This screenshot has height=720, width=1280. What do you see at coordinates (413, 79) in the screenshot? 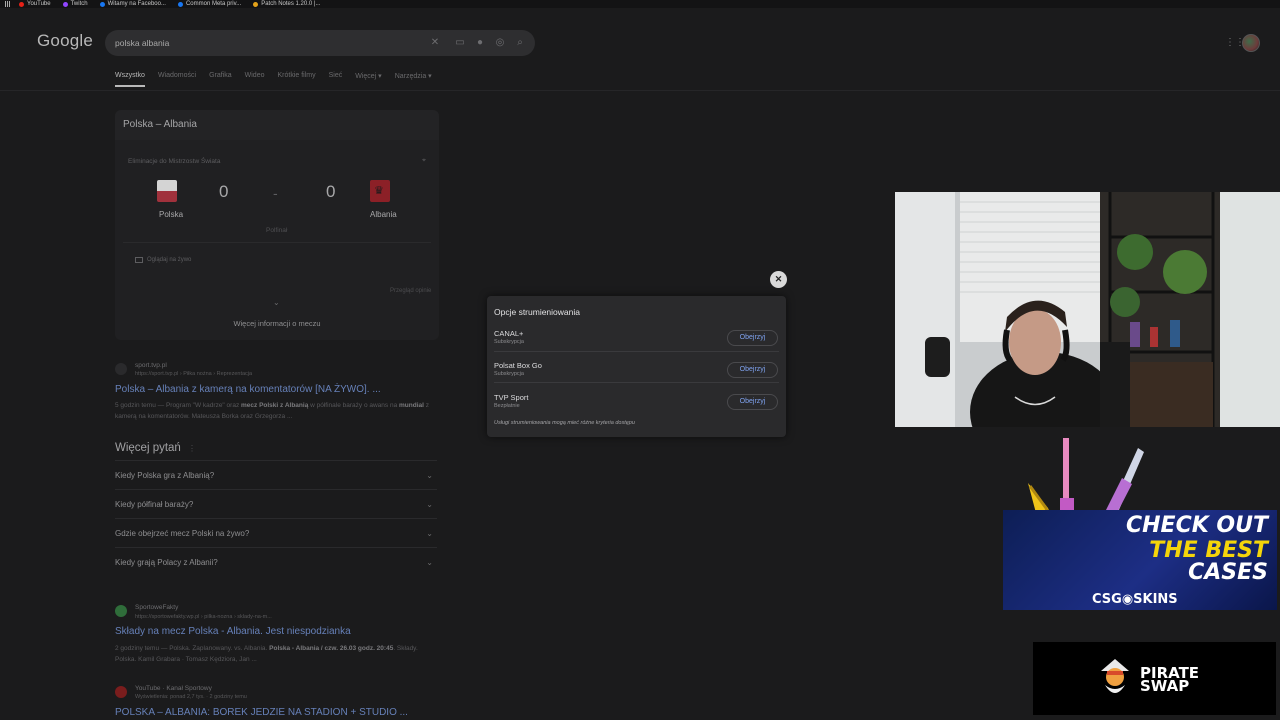
I see `tab-tools: Narzędzia ▾` at bounding box center [413, 79].